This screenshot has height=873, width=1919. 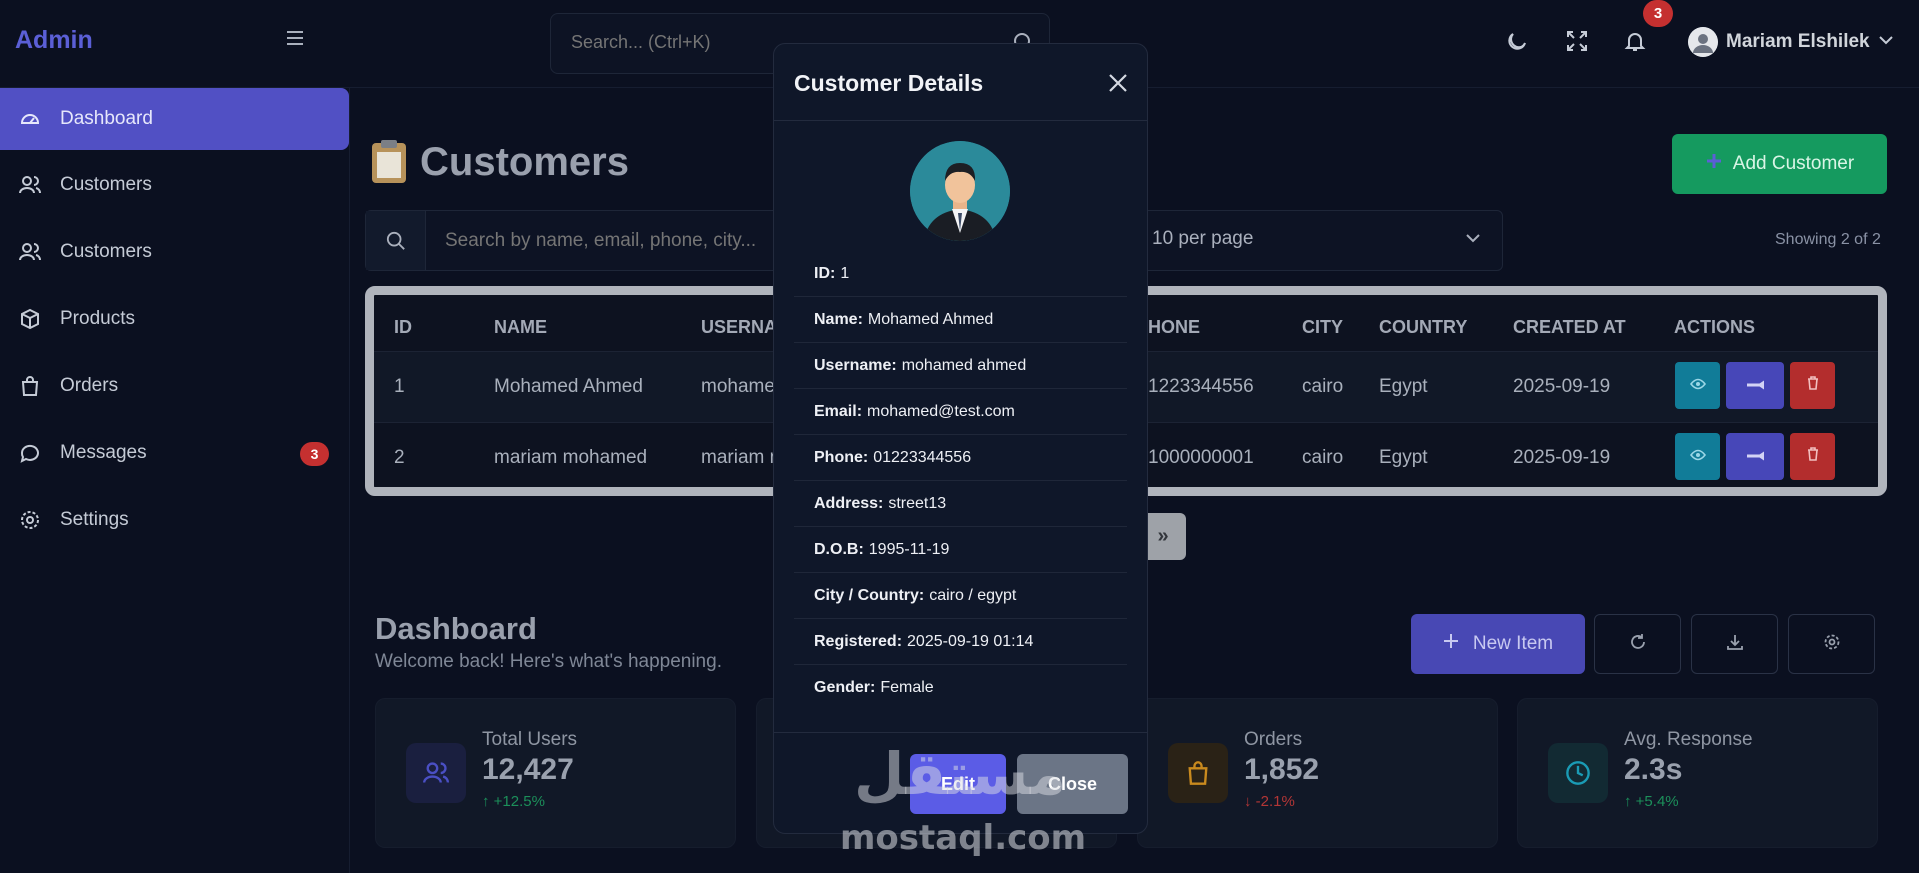 I want to click on stat-card-total-users: Total Users 12,427 ↑ +12.5%, so click(x=555, y=773).